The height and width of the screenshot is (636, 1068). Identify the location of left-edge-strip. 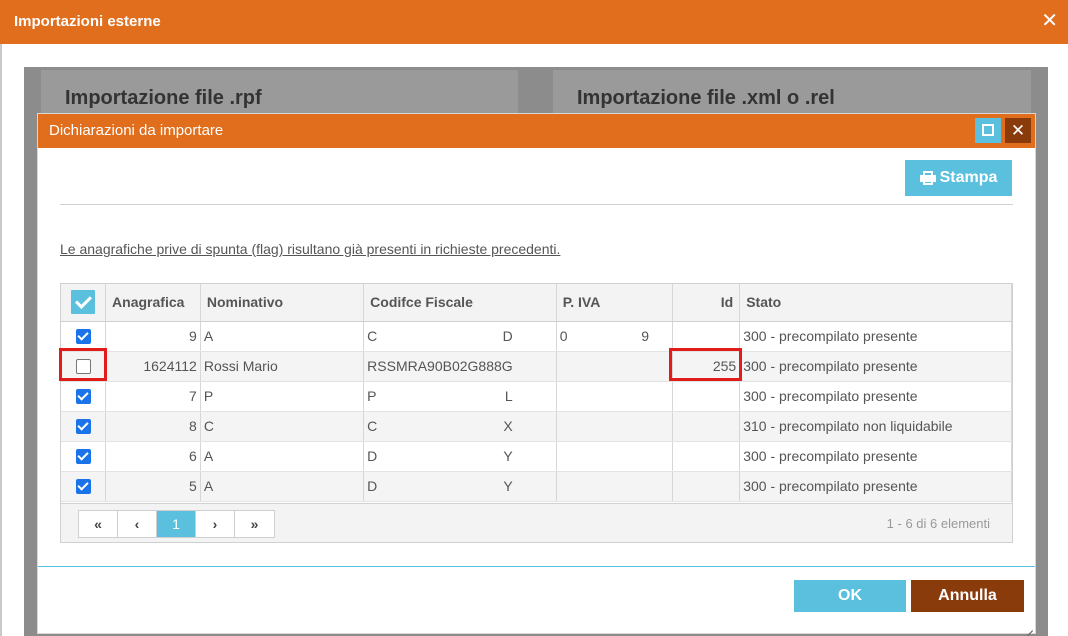
(1, 340).